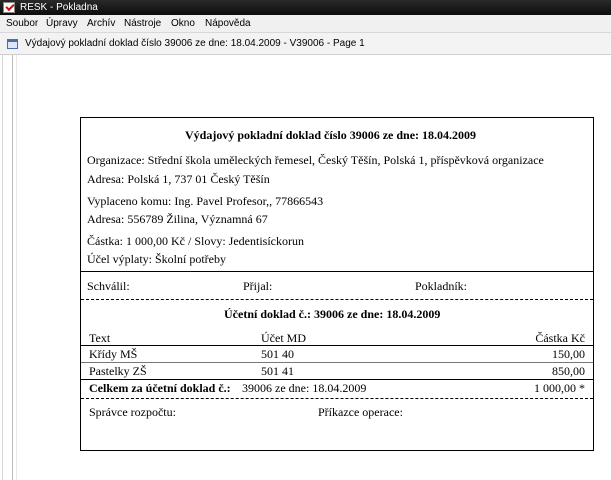 Image resolution: width=611 pixels, height=480 pixels. I want to click on total-label: Celkem za účetní doklad č.:, so click(160, 388).